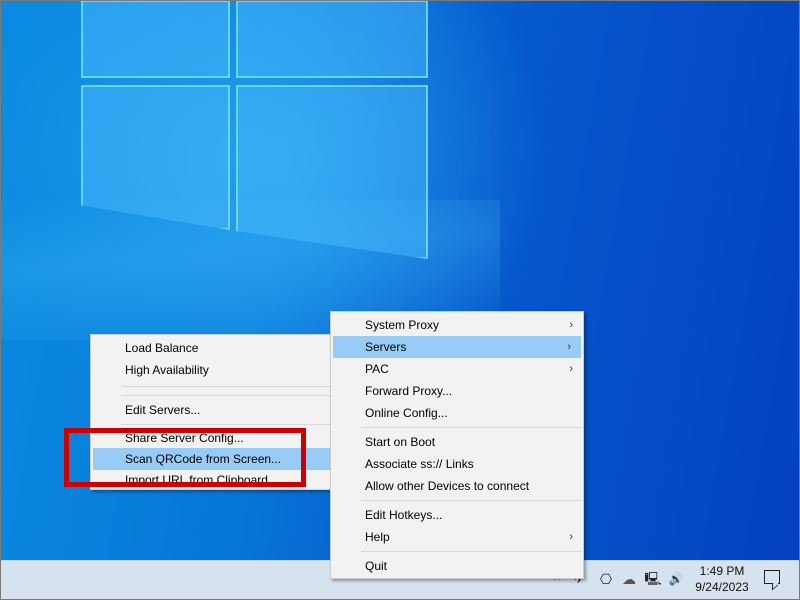  What do you see at coordinates (653, 579) in the screenshot?
I see `network-icon: 🖳` at bounding box center [653, 579].